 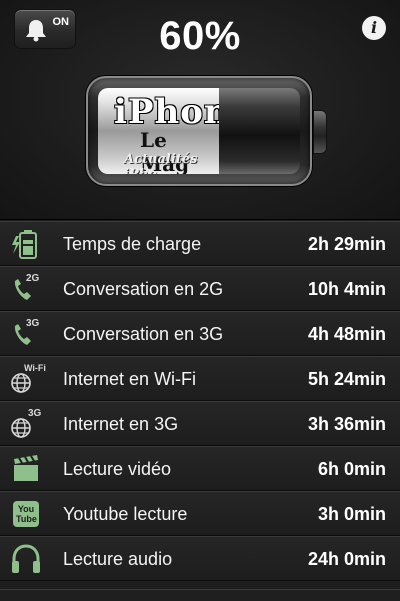 What do you see at coordinates (346, 424) in the screenshot?
I see `list-item-value: 3h 36min` at bounding box center [346, 424].